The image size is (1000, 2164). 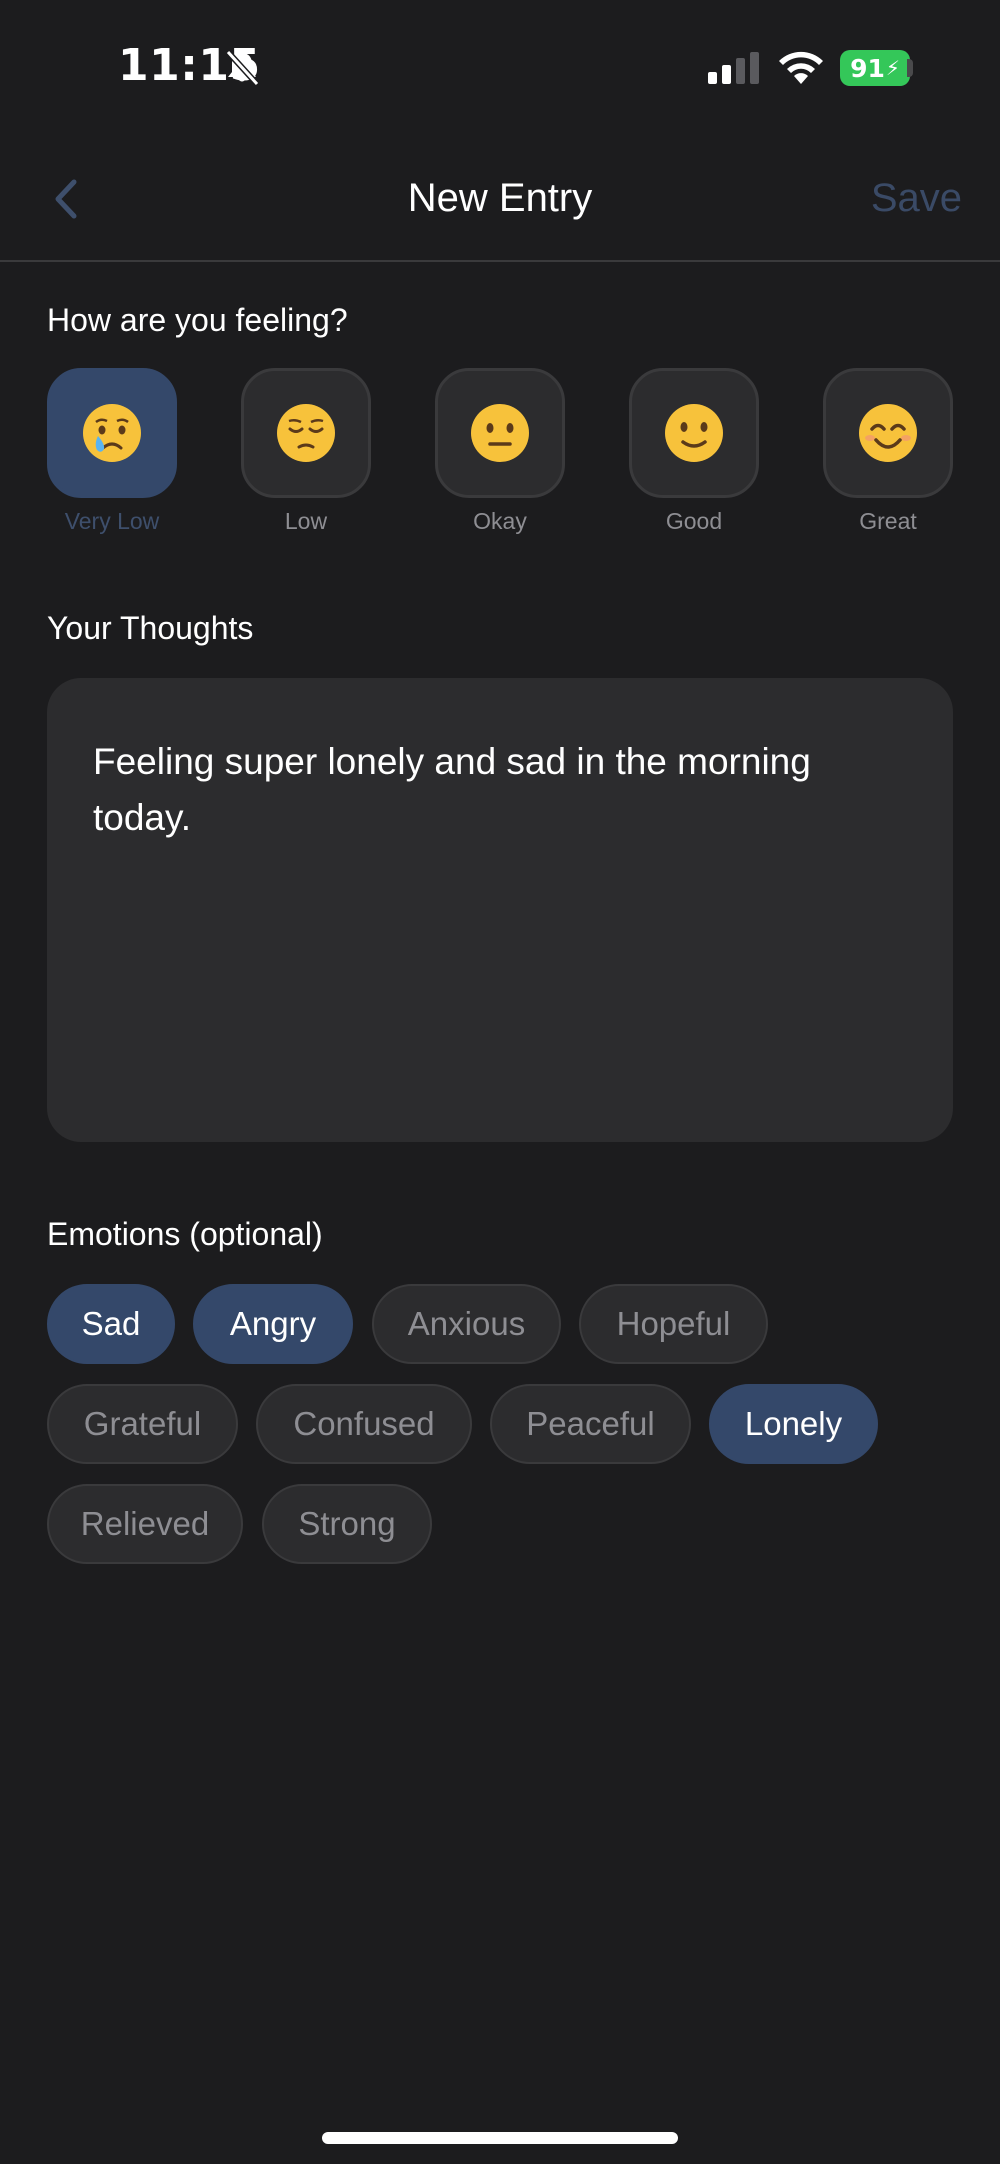 I want to click on emotion-chip-peaceful: Peaceful, so click(x=590, y=1424).